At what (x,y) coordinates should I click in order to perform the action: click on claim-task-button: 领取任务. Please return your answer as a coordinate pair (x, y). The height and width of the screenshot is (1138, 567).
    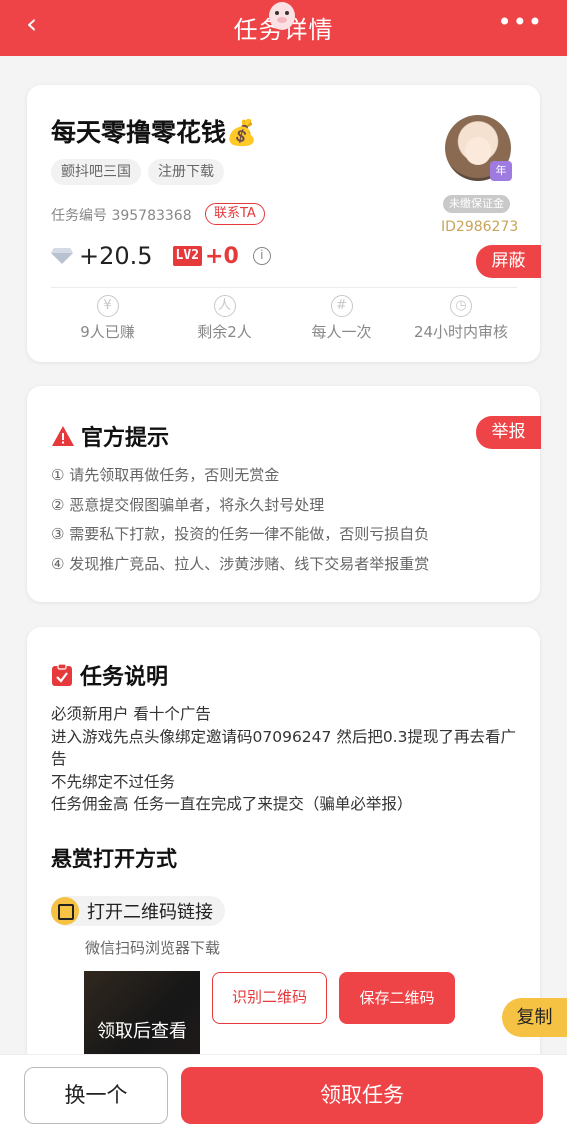
    Looking at the image, I should click on (362, 1095).